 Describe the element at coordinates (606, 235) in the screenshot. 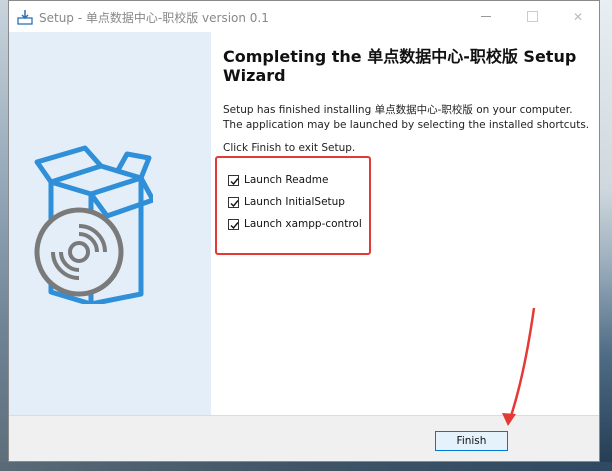

I see `desktop-background-right` at that location.